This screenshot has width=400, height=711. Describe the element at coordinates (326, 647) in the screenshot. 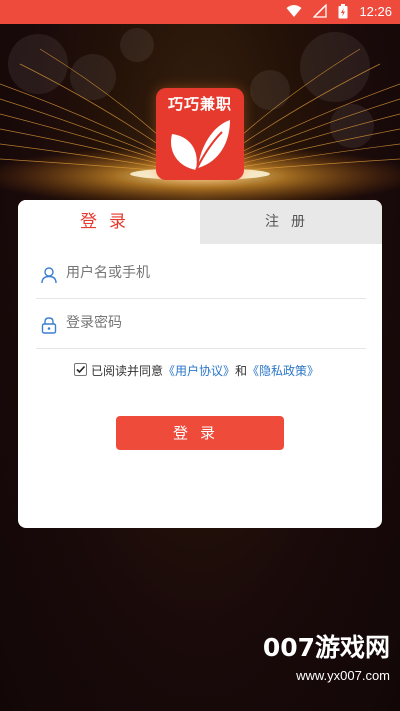

I see `watermark-title: 007游戏网` at that location.